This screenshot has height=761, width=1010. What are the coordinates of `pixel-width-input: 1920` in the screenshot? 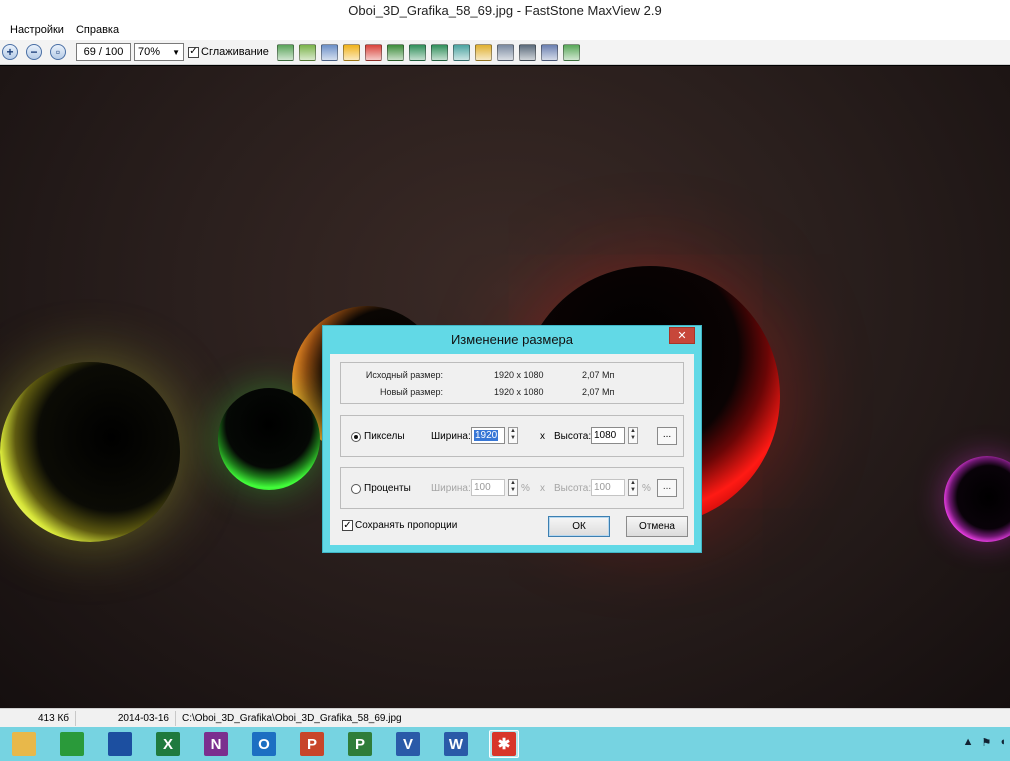 It's located at (488, 435).